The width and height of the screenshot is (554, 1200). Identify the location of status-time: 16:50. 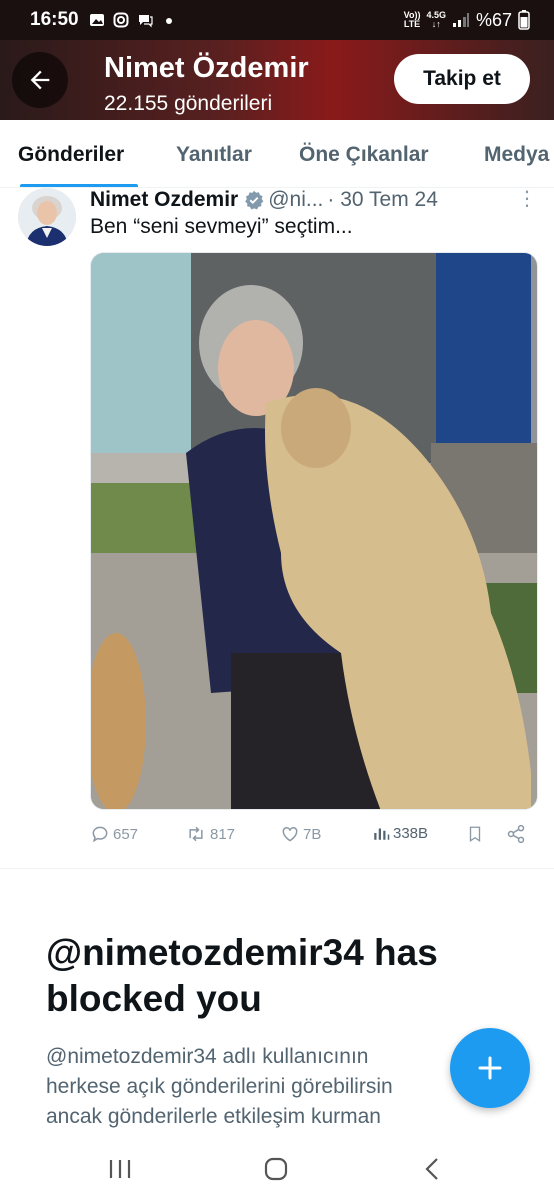
(54, 19).